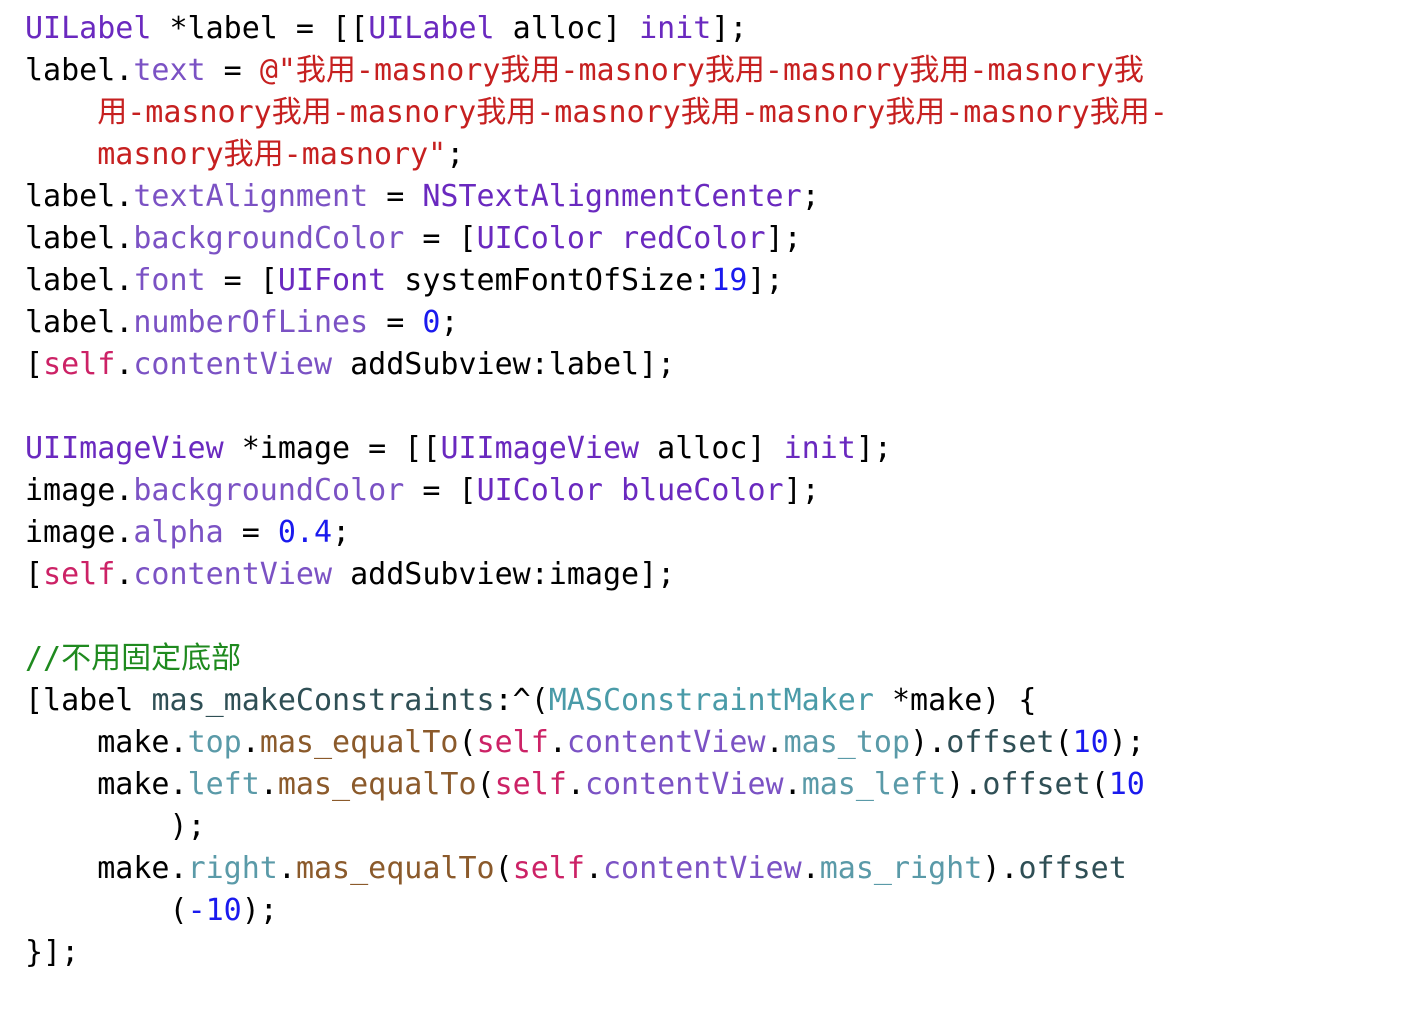 The height and width of the screenshot is (1022, 1418). What do you see at coordinates (721, 29) in the screenshot?
I see `code-line: UILabel *label = [[UILabel alloc] init];` at bounding box center [721, 29].